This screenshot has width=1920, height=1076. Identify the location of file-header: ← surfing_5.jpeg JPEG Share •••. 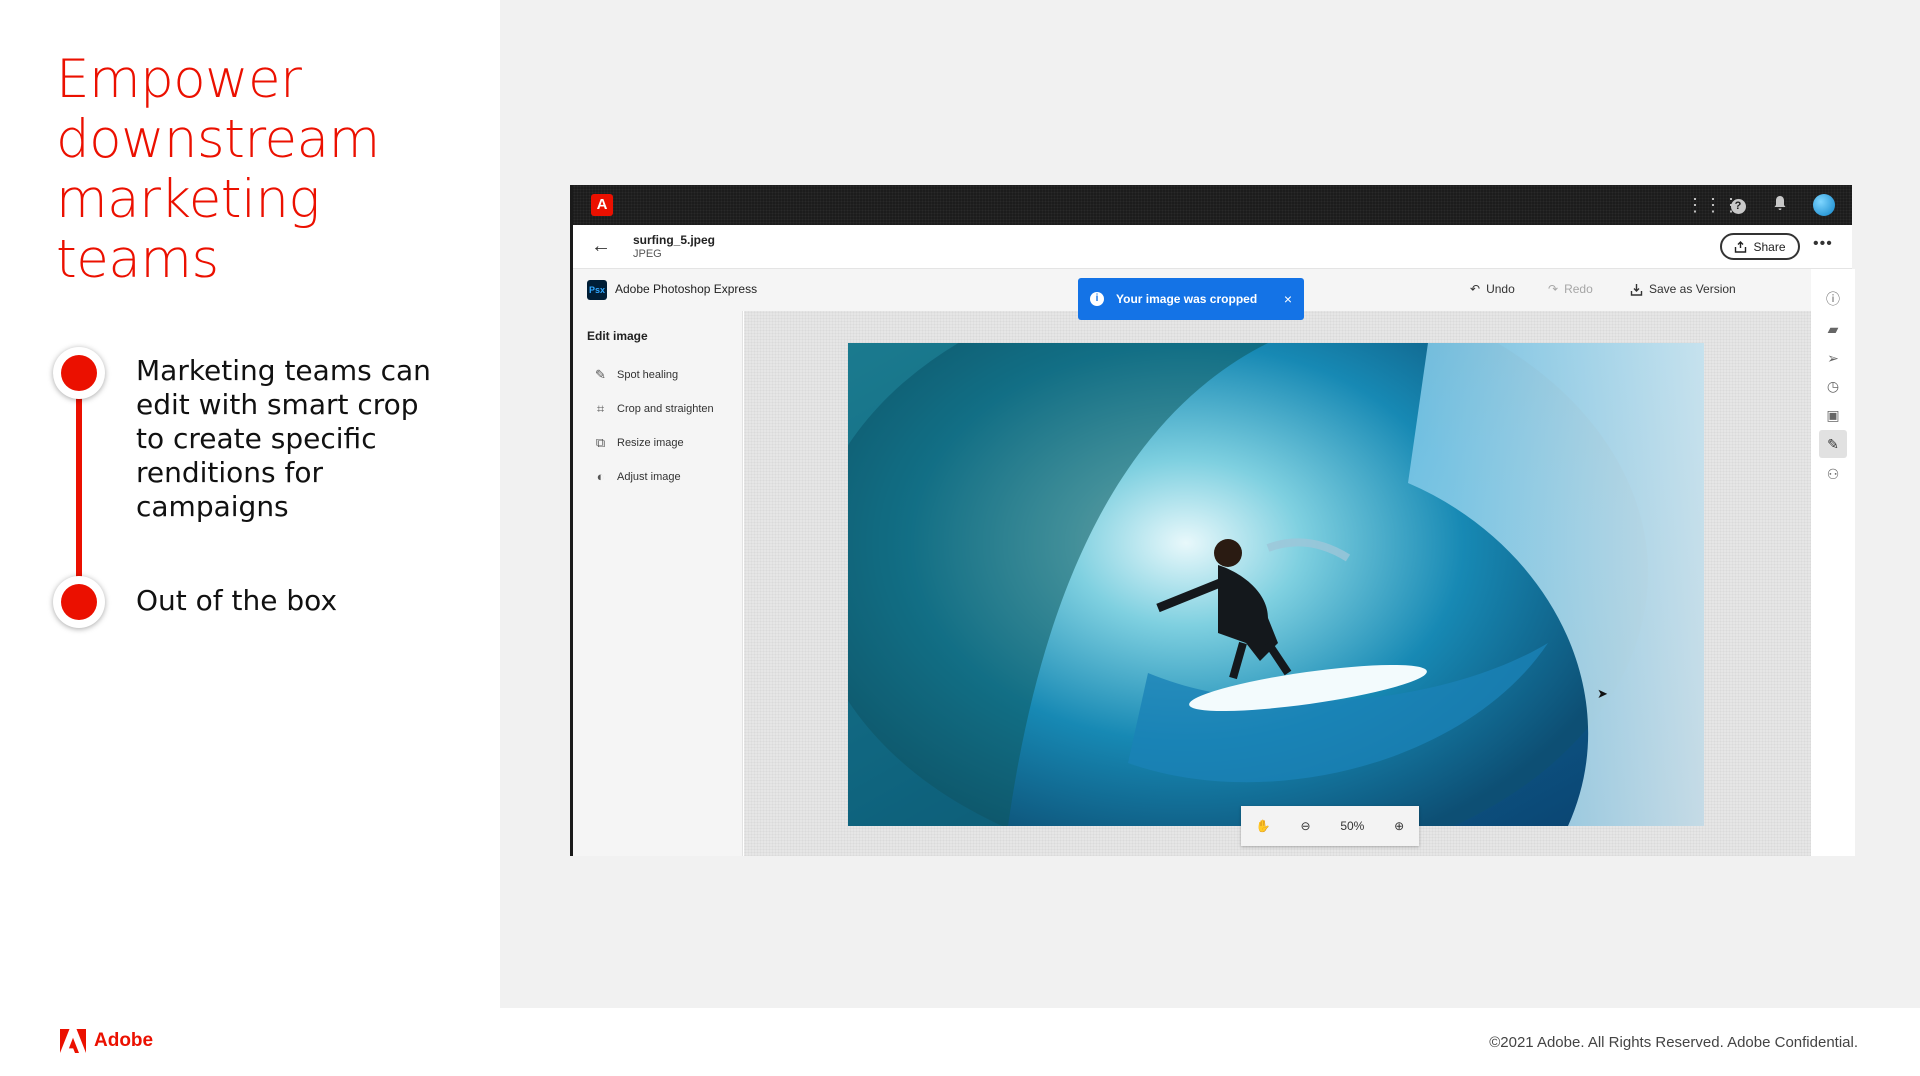
(1212, 247).